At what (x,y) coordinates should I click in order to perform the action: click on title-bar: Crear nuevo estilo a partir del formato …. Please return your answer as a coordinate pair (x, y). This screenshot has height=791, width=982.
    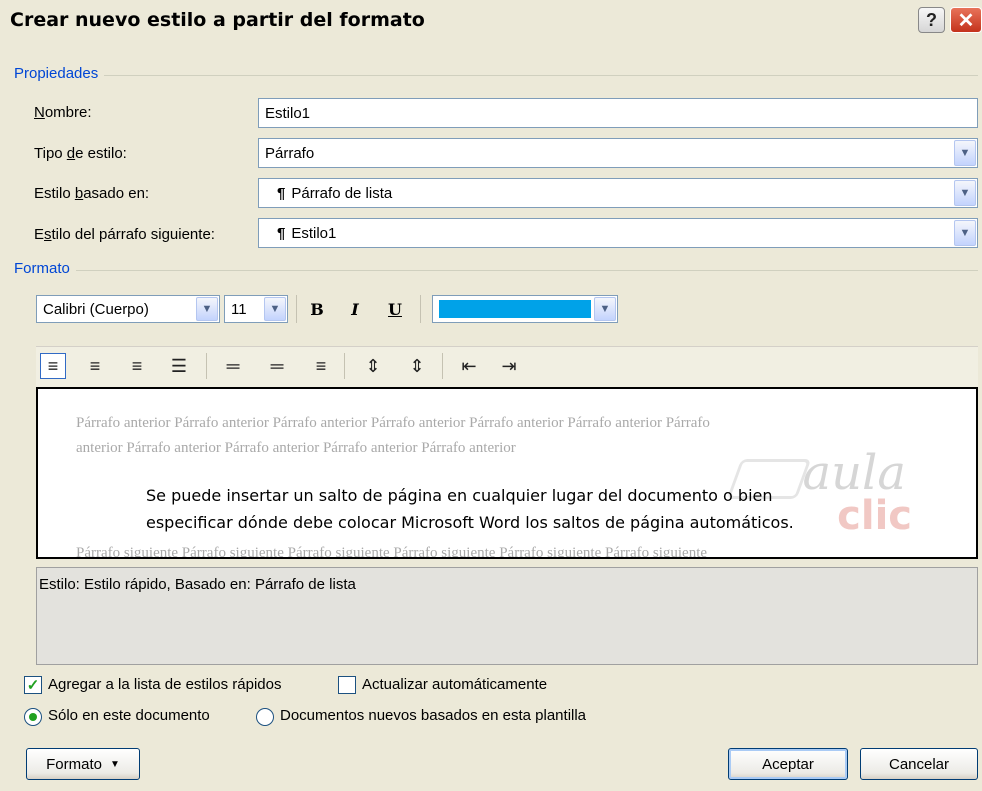
    Looking at the image, I should click on (491, 19).